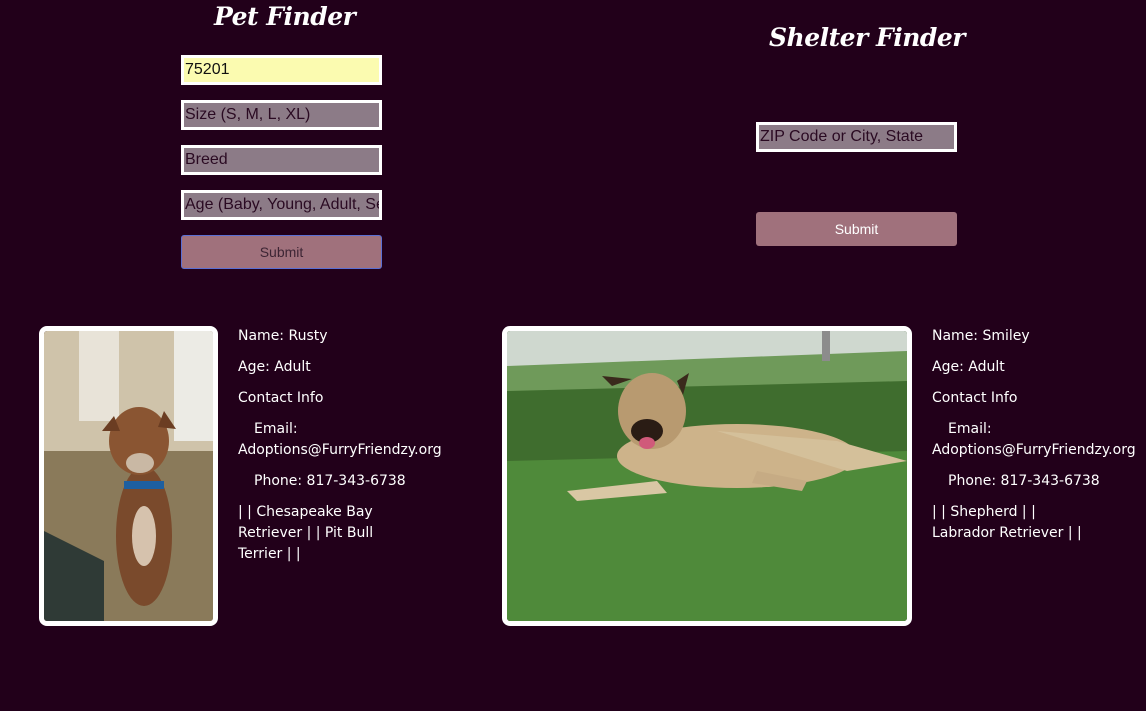 The image size is (1146, 711). Describe the element at coordinates (281, 70) in the screenshot. I see `location-input` at that location.